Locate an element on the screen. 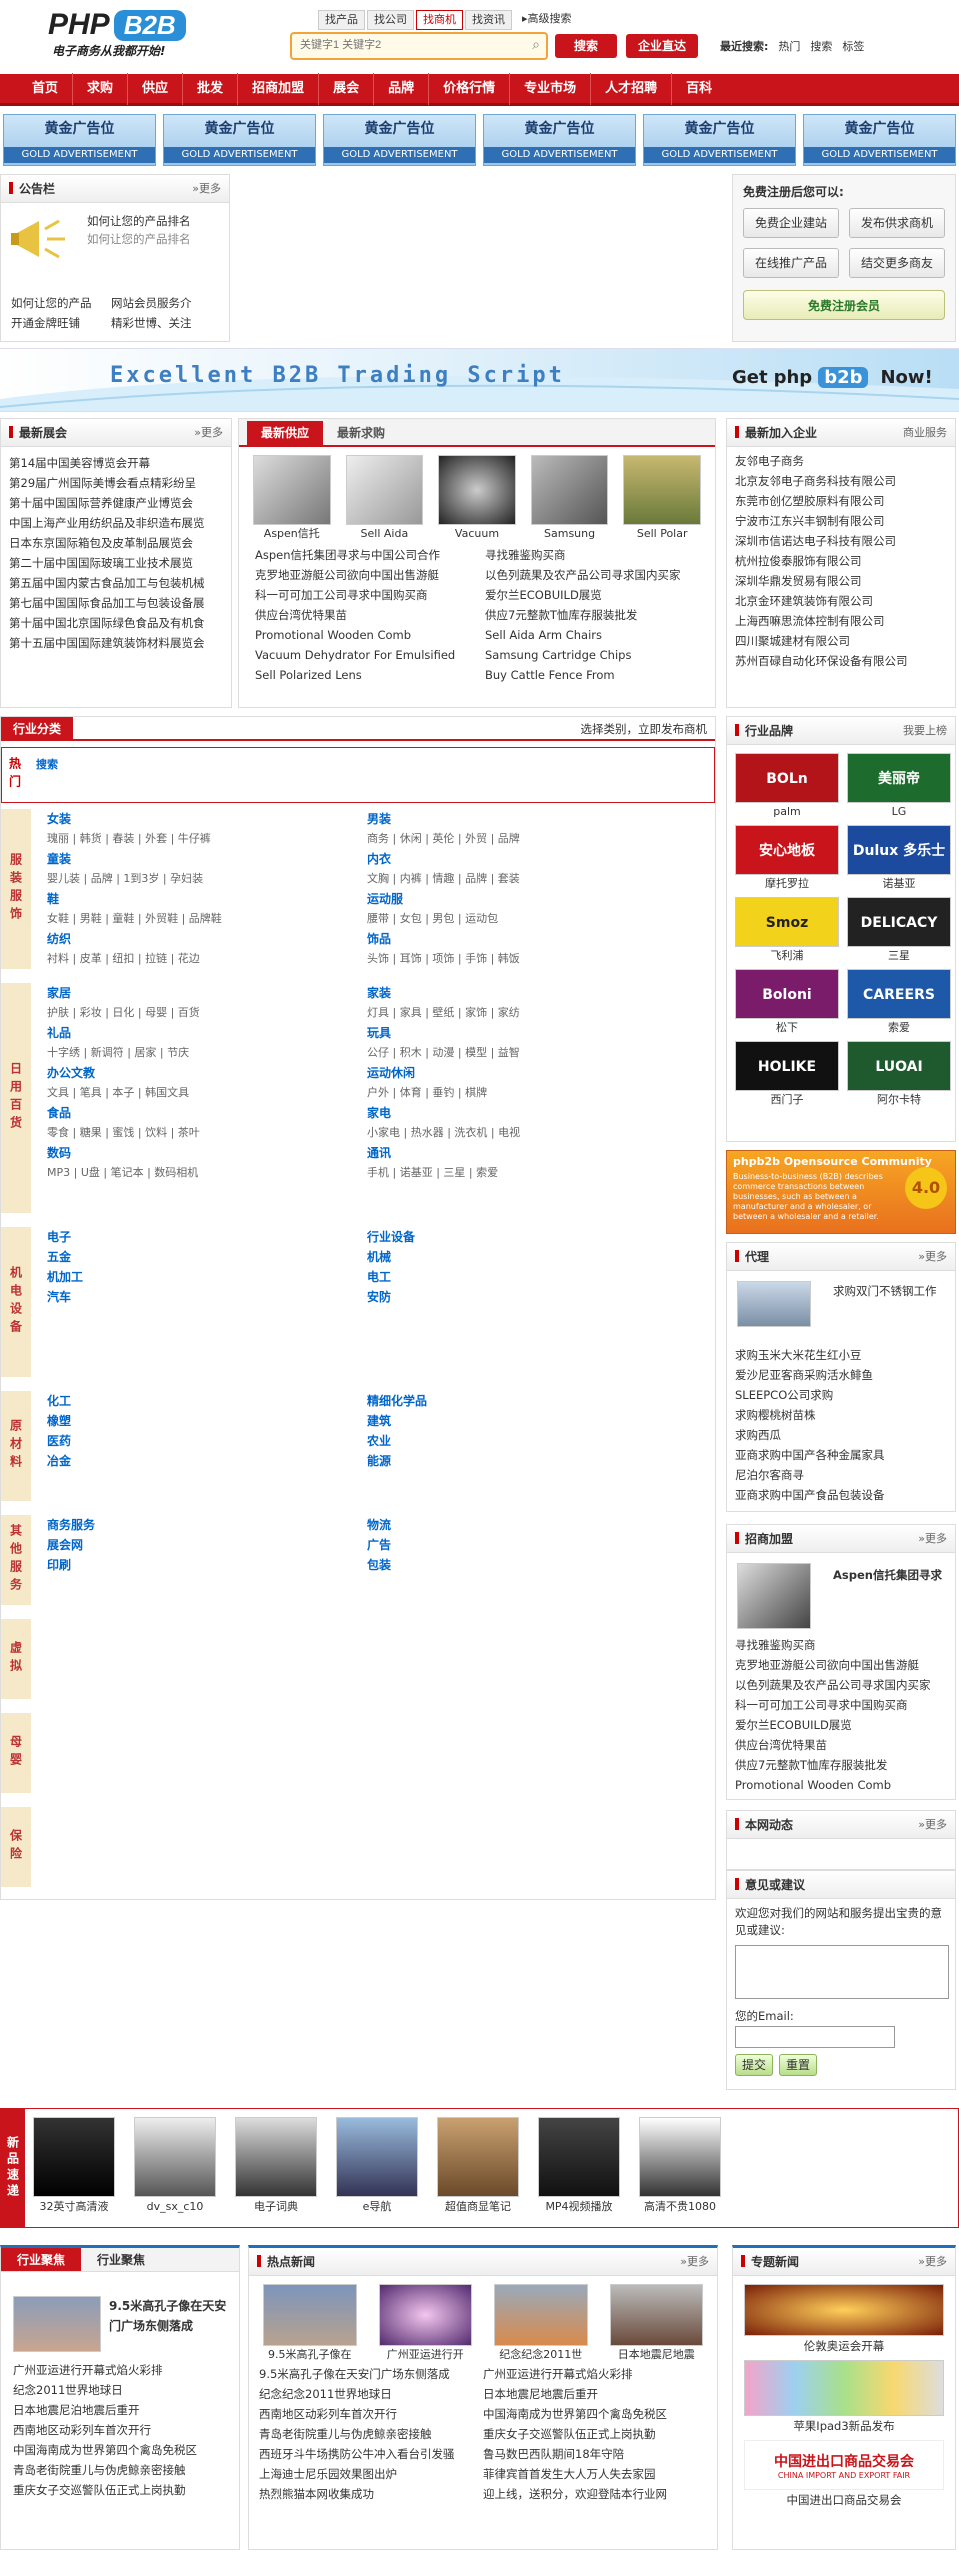 This screenshot has height=2558, width=959. search-icon: ⌕ is located at coordinates (536, 45).